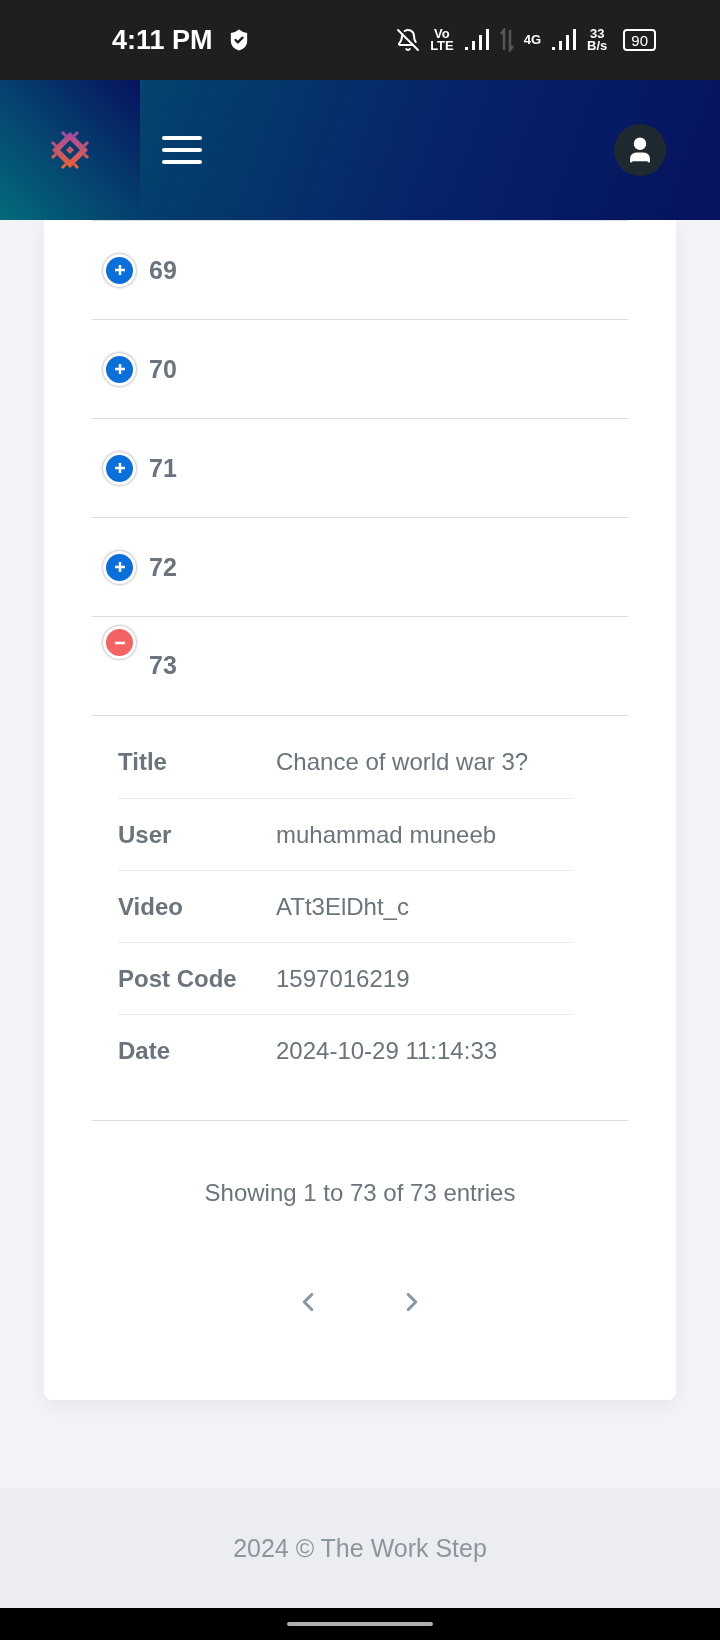 This screenshot has width=720, height=1640. What do you see at coordinates (163, 468) in the screenshot?
I see `row-number: 71` at bounding box center [163, 468].